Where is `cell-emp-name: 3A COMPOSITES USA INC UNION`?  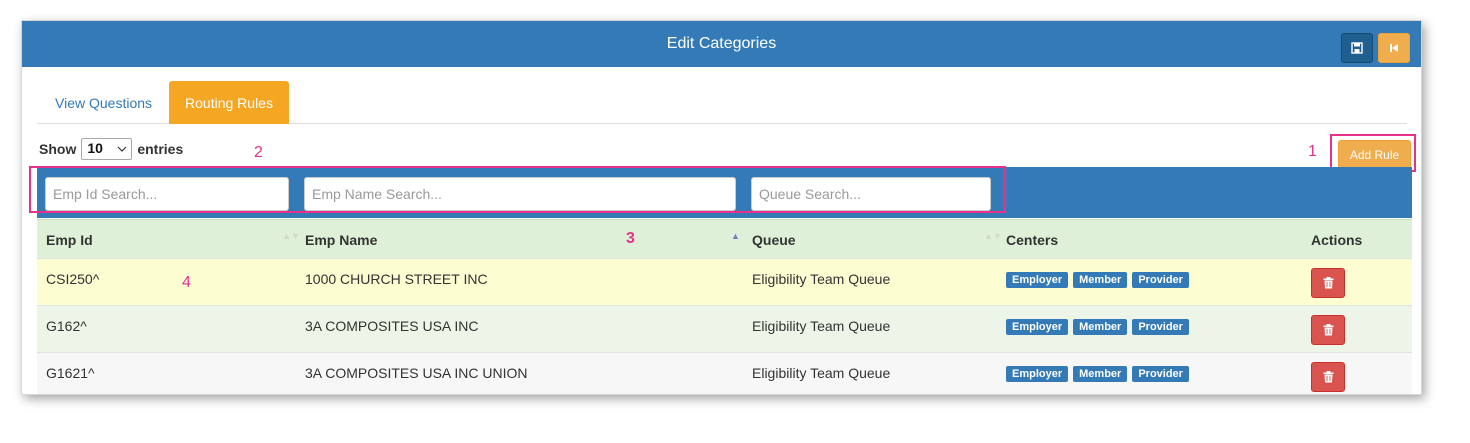 cell-emp-name: 3A COMPOSITES USA INC UNION is located at coordinates (416, 373).